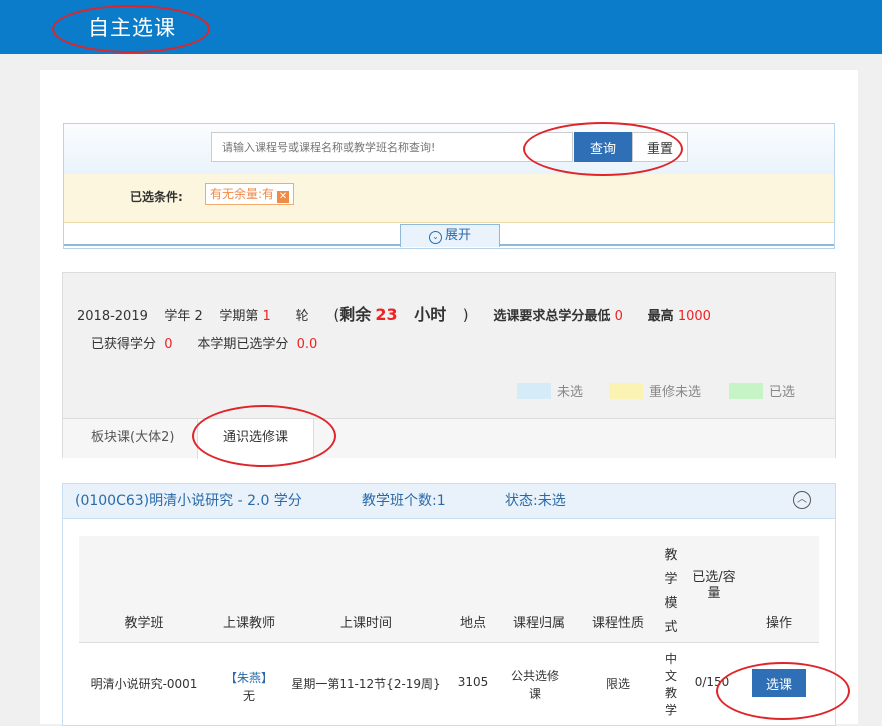  I want to click on year-label: 学年, so click(177, 316).